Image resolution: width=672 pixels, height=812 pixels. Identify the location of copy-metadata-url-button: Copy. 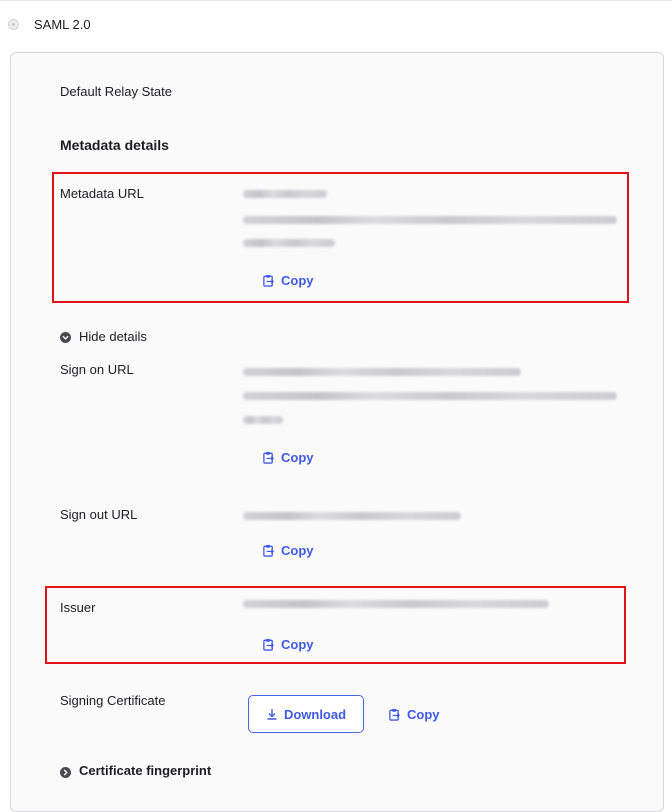
(288, 280).